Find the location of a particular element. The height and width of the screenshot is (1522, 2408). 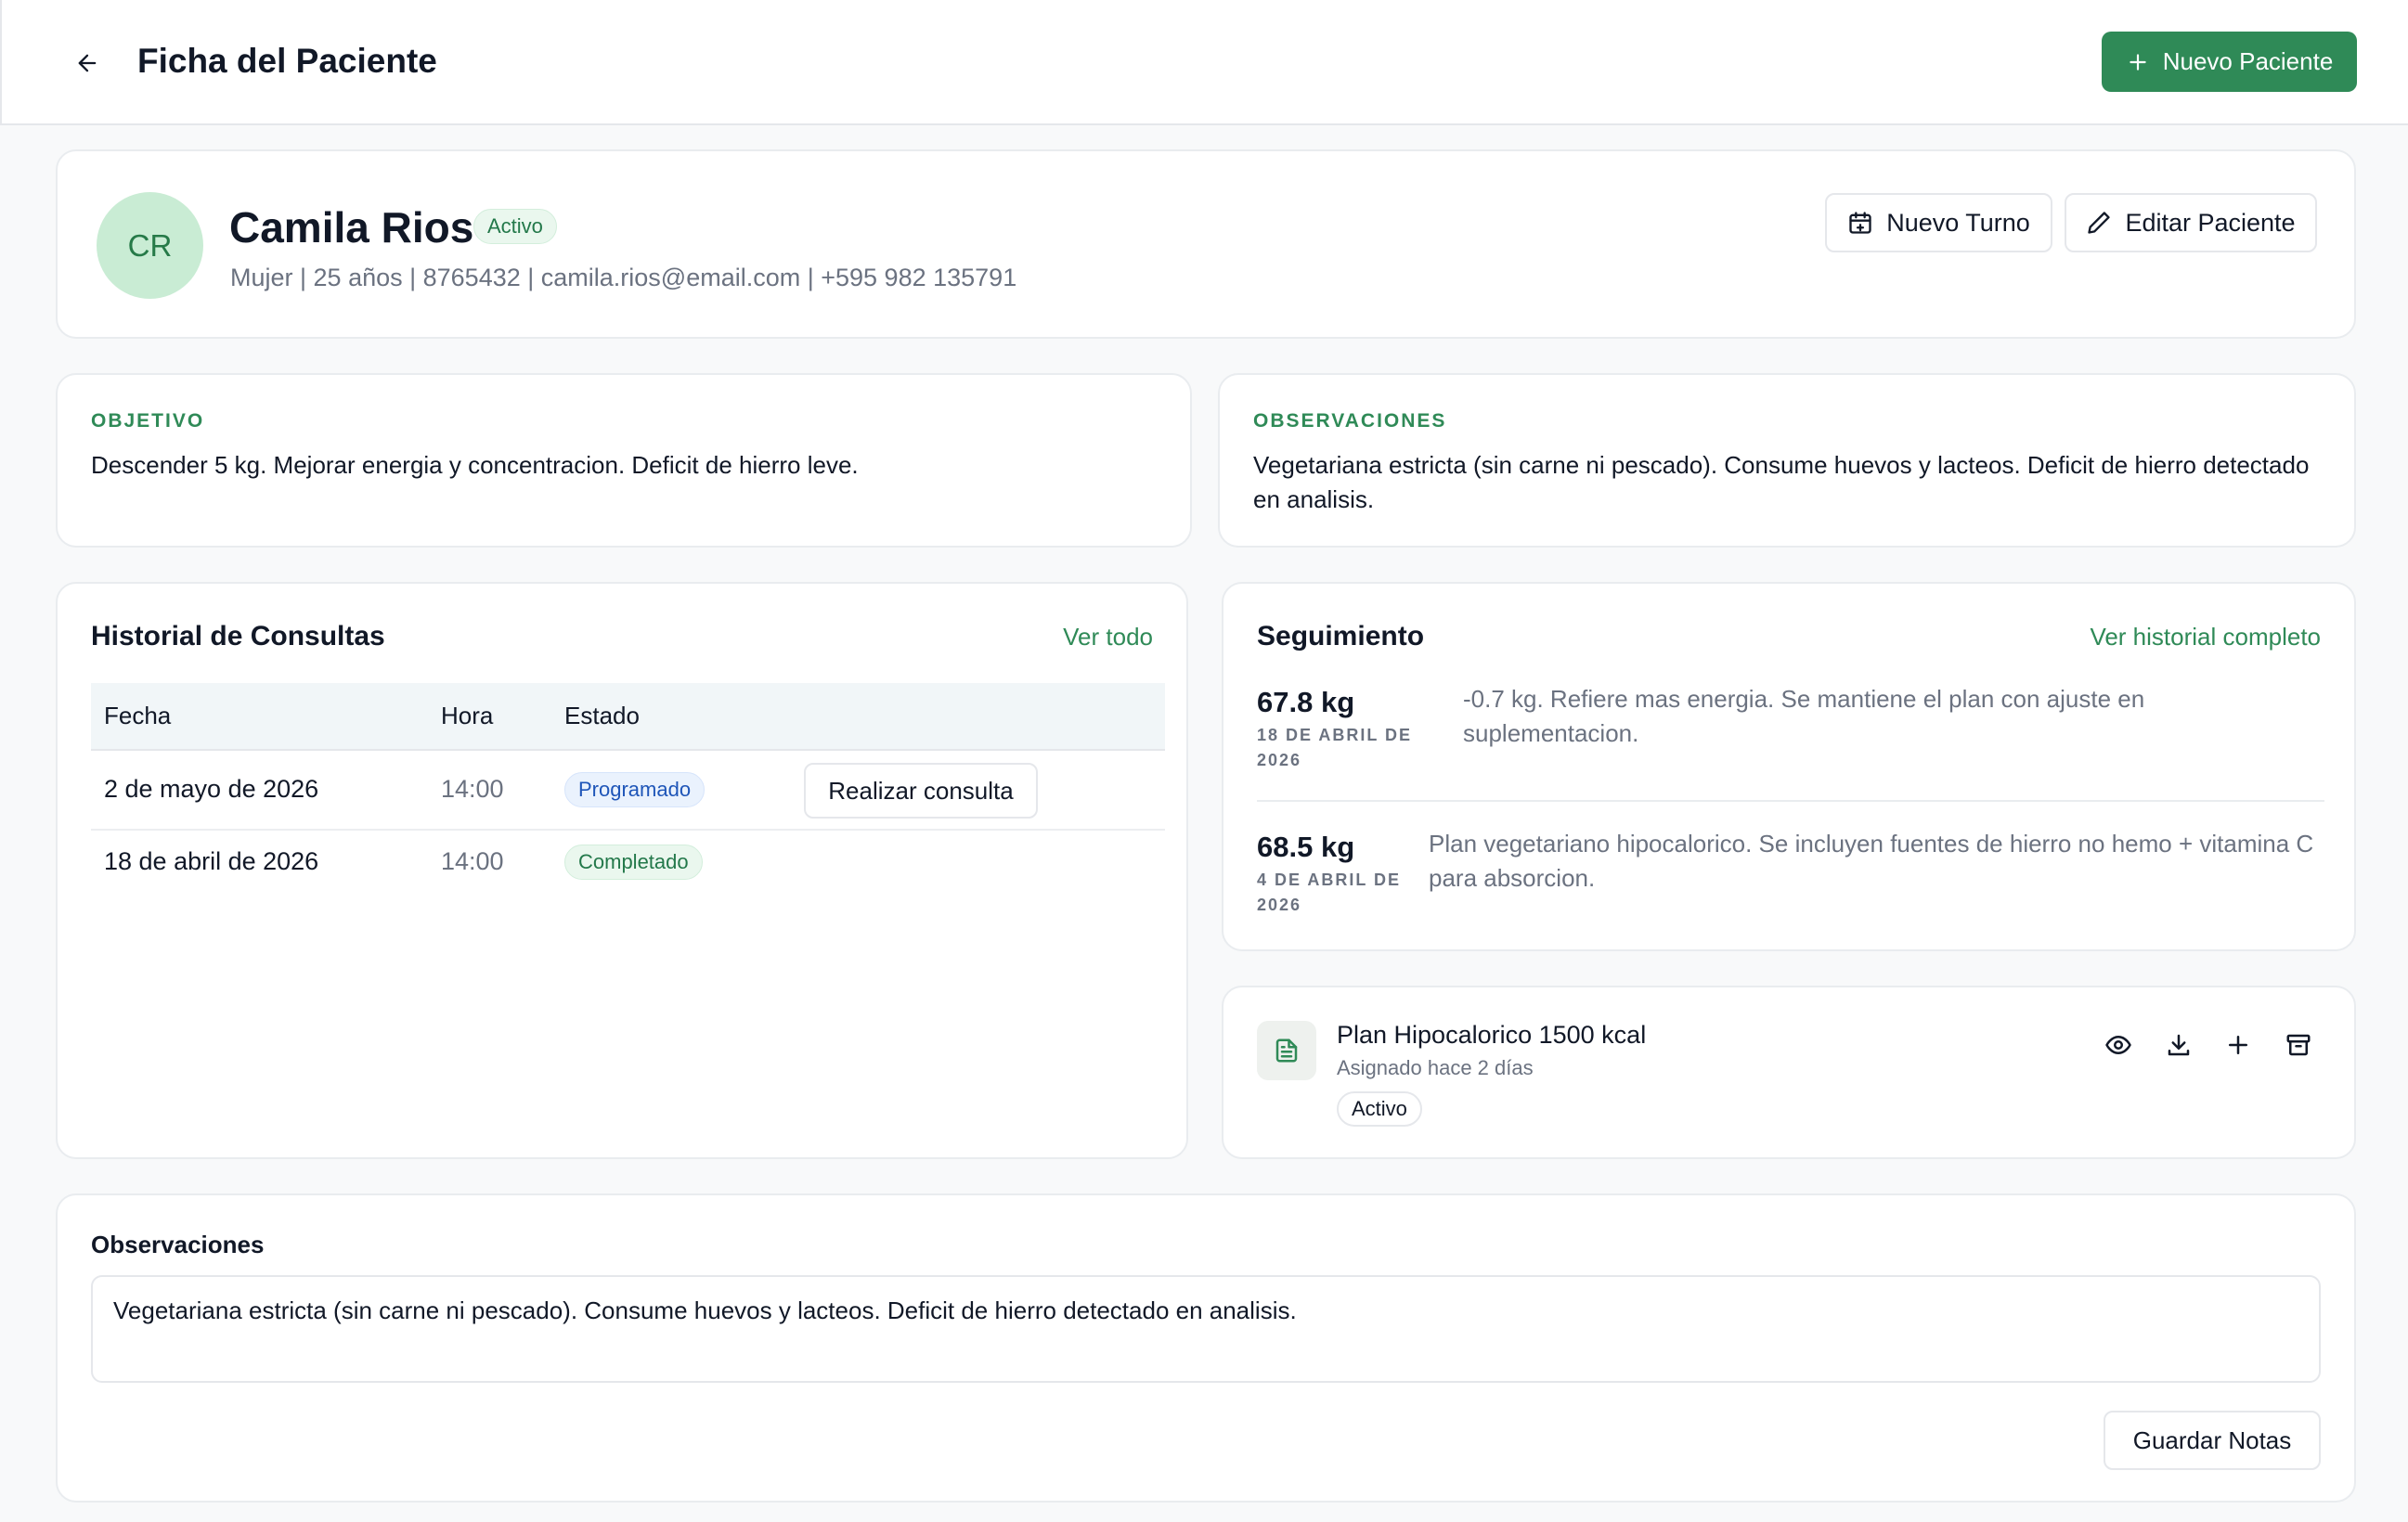

start-consultation-button: Realizar consulta is located at coordinates (921, 791).